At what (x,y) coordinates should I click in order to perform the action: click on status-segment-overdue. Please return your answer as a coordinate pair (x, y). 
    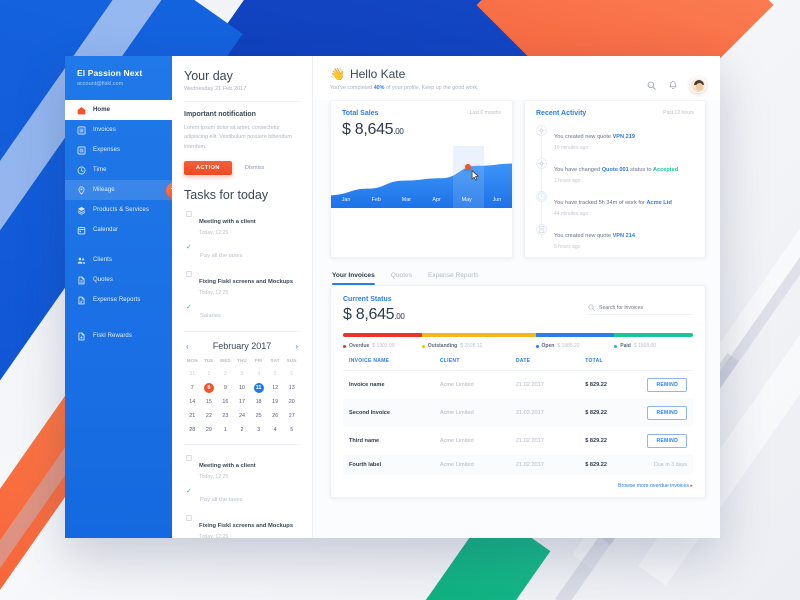
    Looking at the image, I should click on (382, 335).